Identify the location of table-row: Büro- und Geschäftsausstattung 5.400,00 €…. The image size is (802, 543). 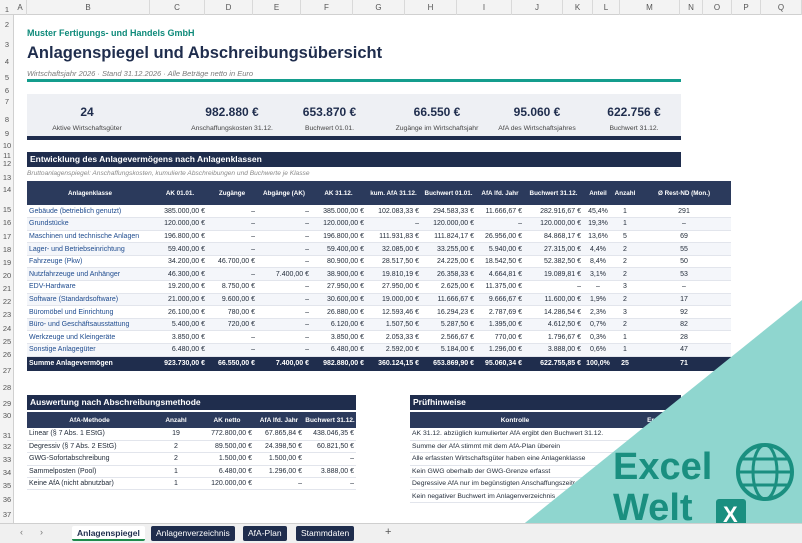
(379, 325).